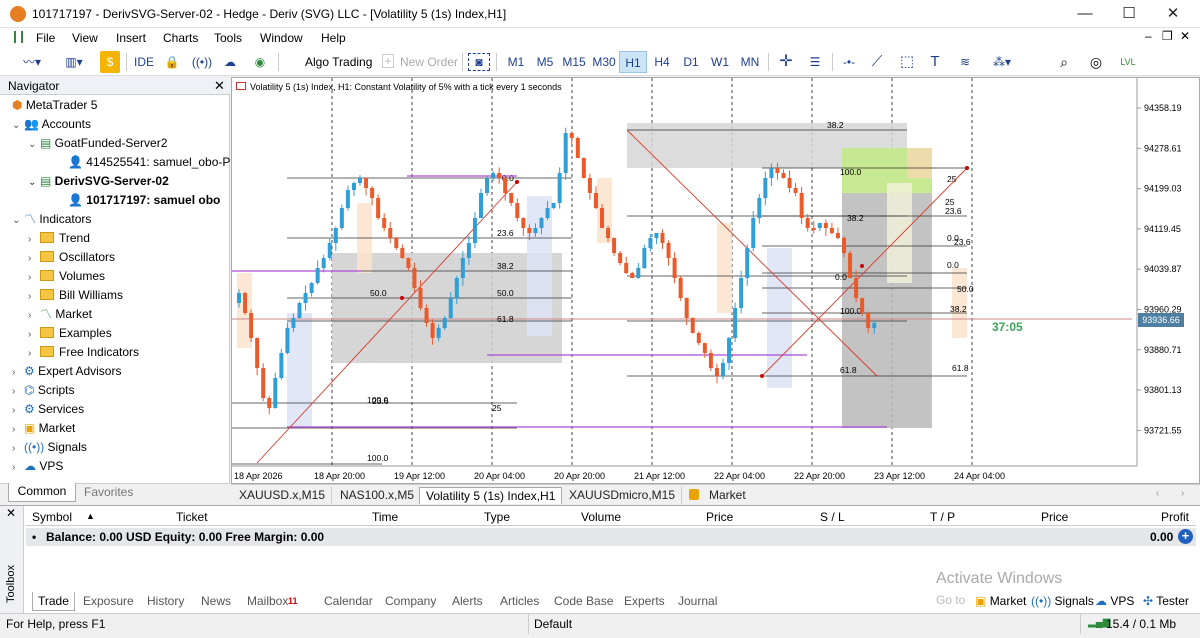  I want to click on col-profit: Profit, so click(1175, 517).